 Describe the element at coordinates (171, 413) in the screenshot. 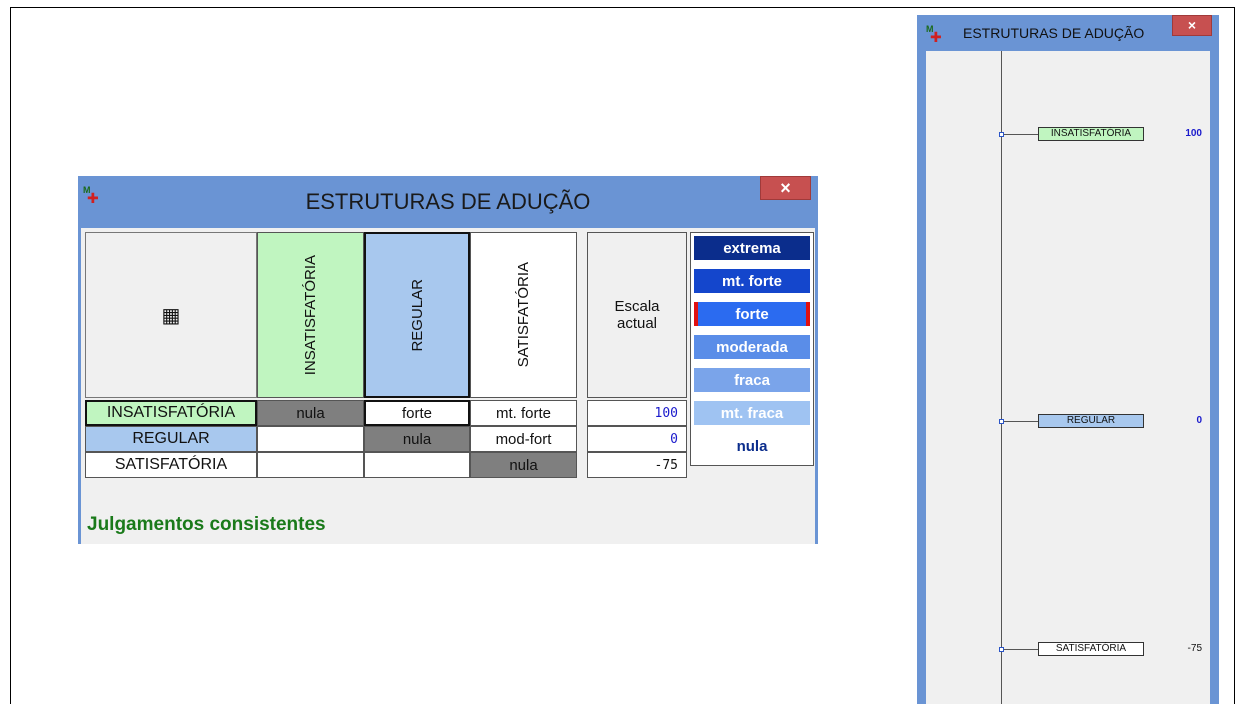

I see `row-header-insatisfatoria: INSATISFATÓRIA` at that location.